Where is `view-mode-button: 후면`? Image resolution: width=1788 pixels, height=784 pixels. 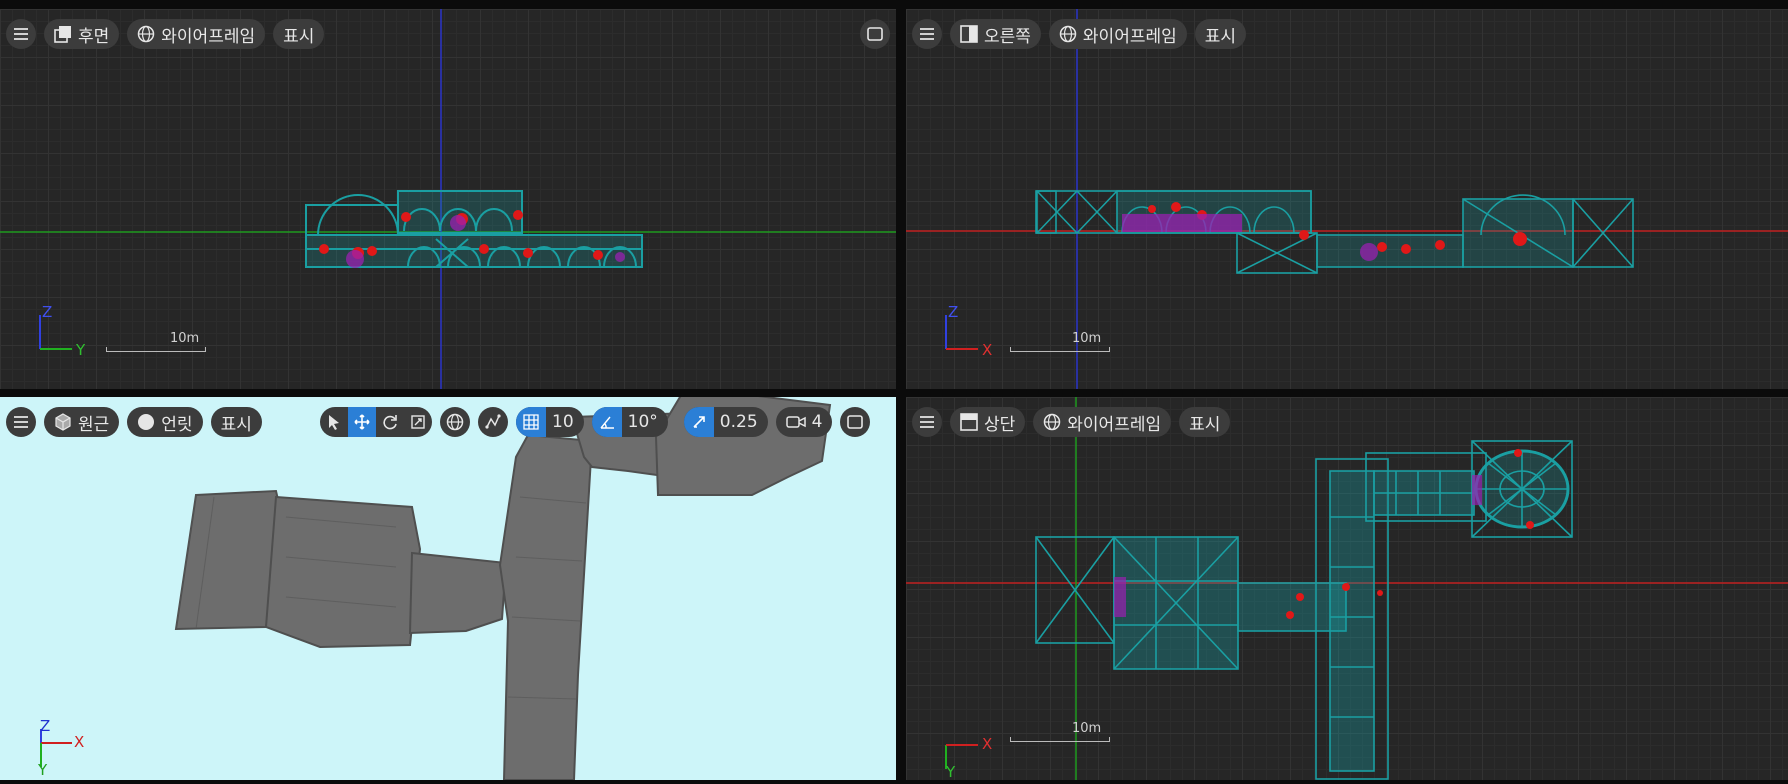
view-mode-button: 후면 is located at coordinates (82, 34).